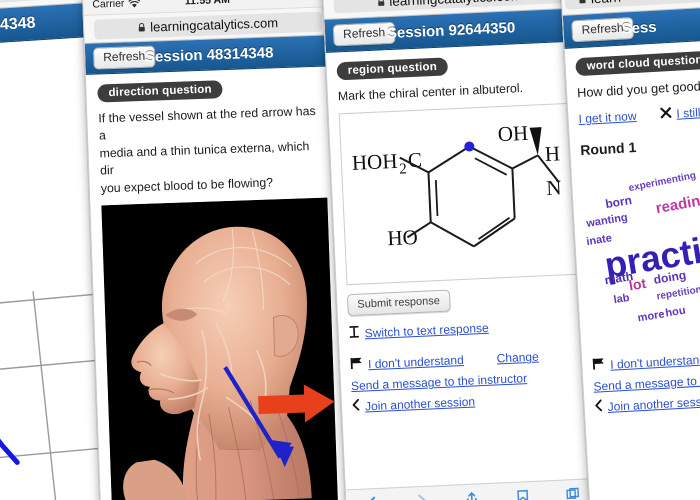 This screenshot has width=700, height=500. What do you see at coordinates (207, 4) in the screenshot?
I see `clock: 11:55 AM` at bounding box center [207, 4].